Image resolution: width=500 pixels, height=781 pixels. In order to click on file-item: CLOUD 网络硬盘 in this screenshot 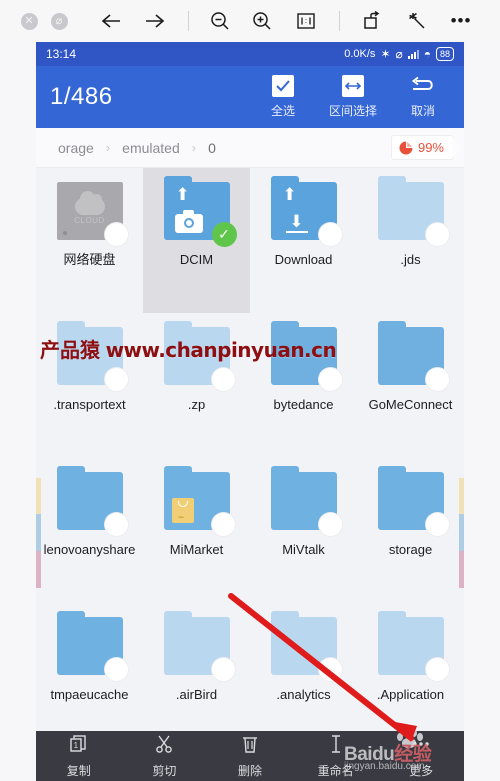, I will do `click(89, 240)`.